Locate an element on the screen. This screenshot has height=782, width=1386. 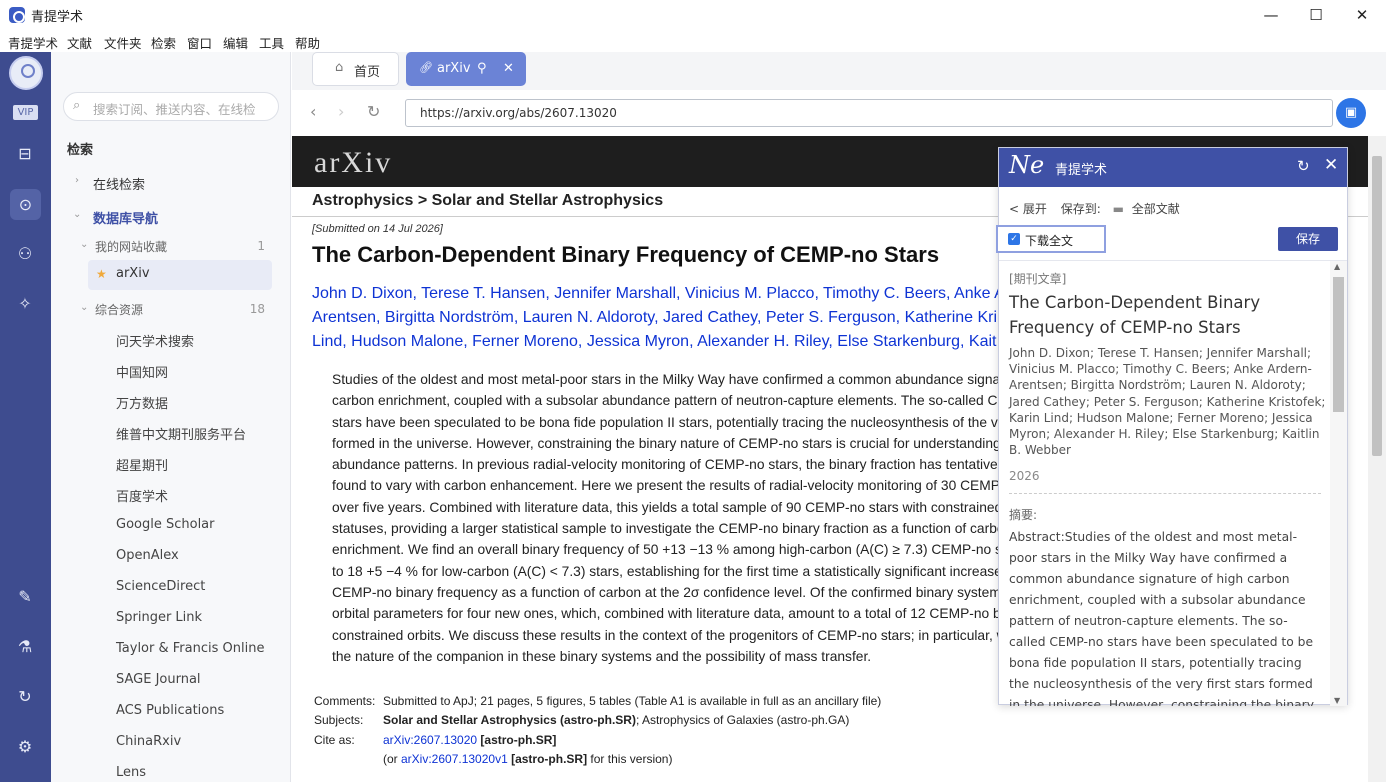
sync-icon: ↻ is located at coordinates (25, 697).